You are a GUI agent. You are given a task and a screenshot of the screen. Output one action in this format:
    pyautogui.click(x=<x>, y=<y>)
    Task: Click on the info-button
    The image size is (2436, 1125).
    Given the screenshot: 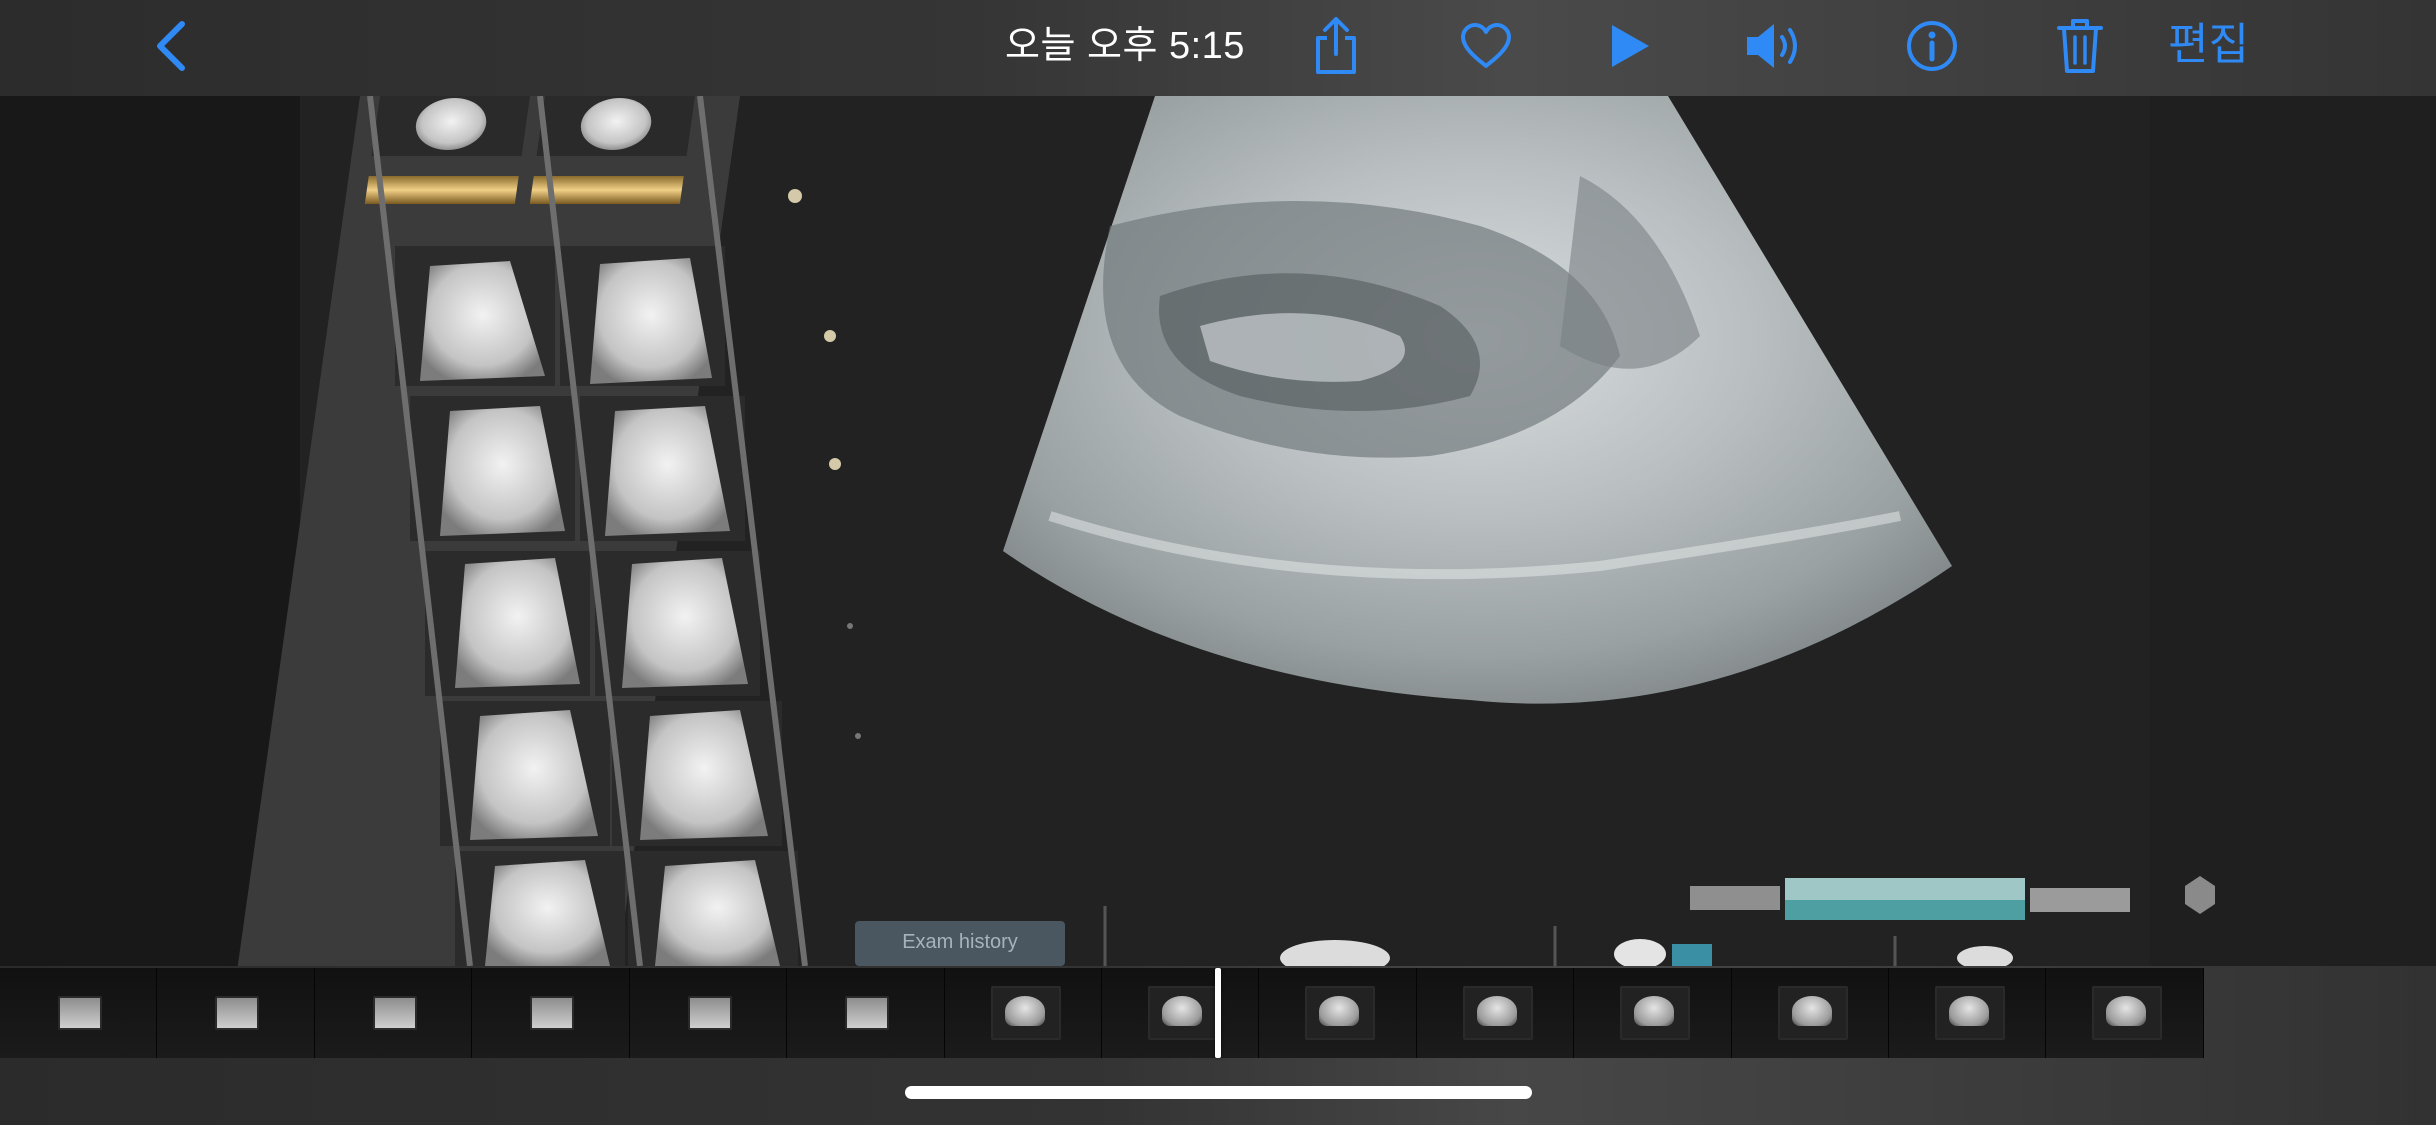 What is the action you would take?
    pyautogui.click(x=1932, y=46)
    